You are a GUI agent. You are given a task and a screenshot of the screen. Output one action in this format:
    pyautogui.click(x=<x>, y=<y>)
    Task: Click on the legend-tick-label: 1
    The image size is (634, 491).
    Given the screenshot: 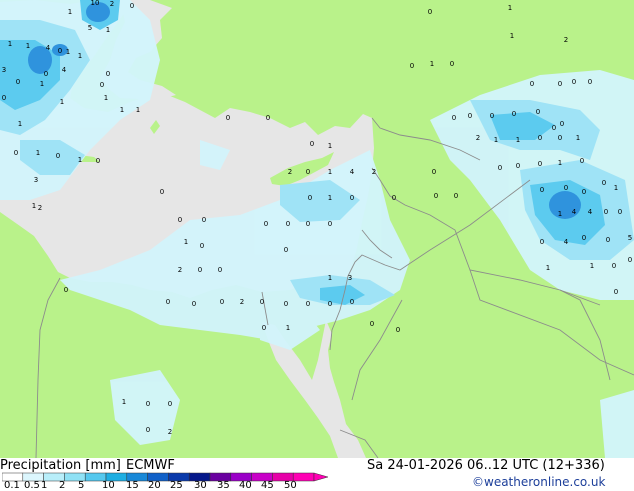 What is the action you would take?
    pyautogui.click(x=44, y=485)
    